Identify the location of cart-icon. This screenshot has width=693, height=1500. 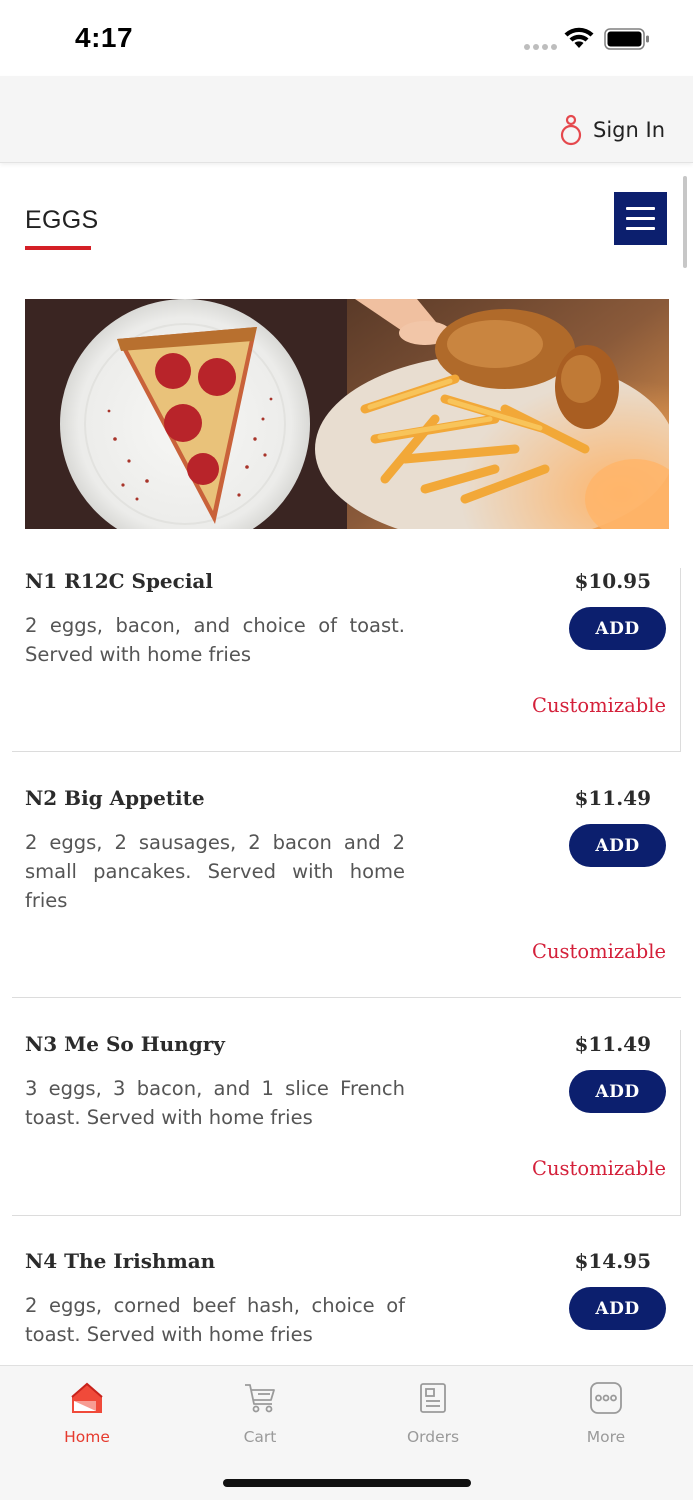
(260, 1398).